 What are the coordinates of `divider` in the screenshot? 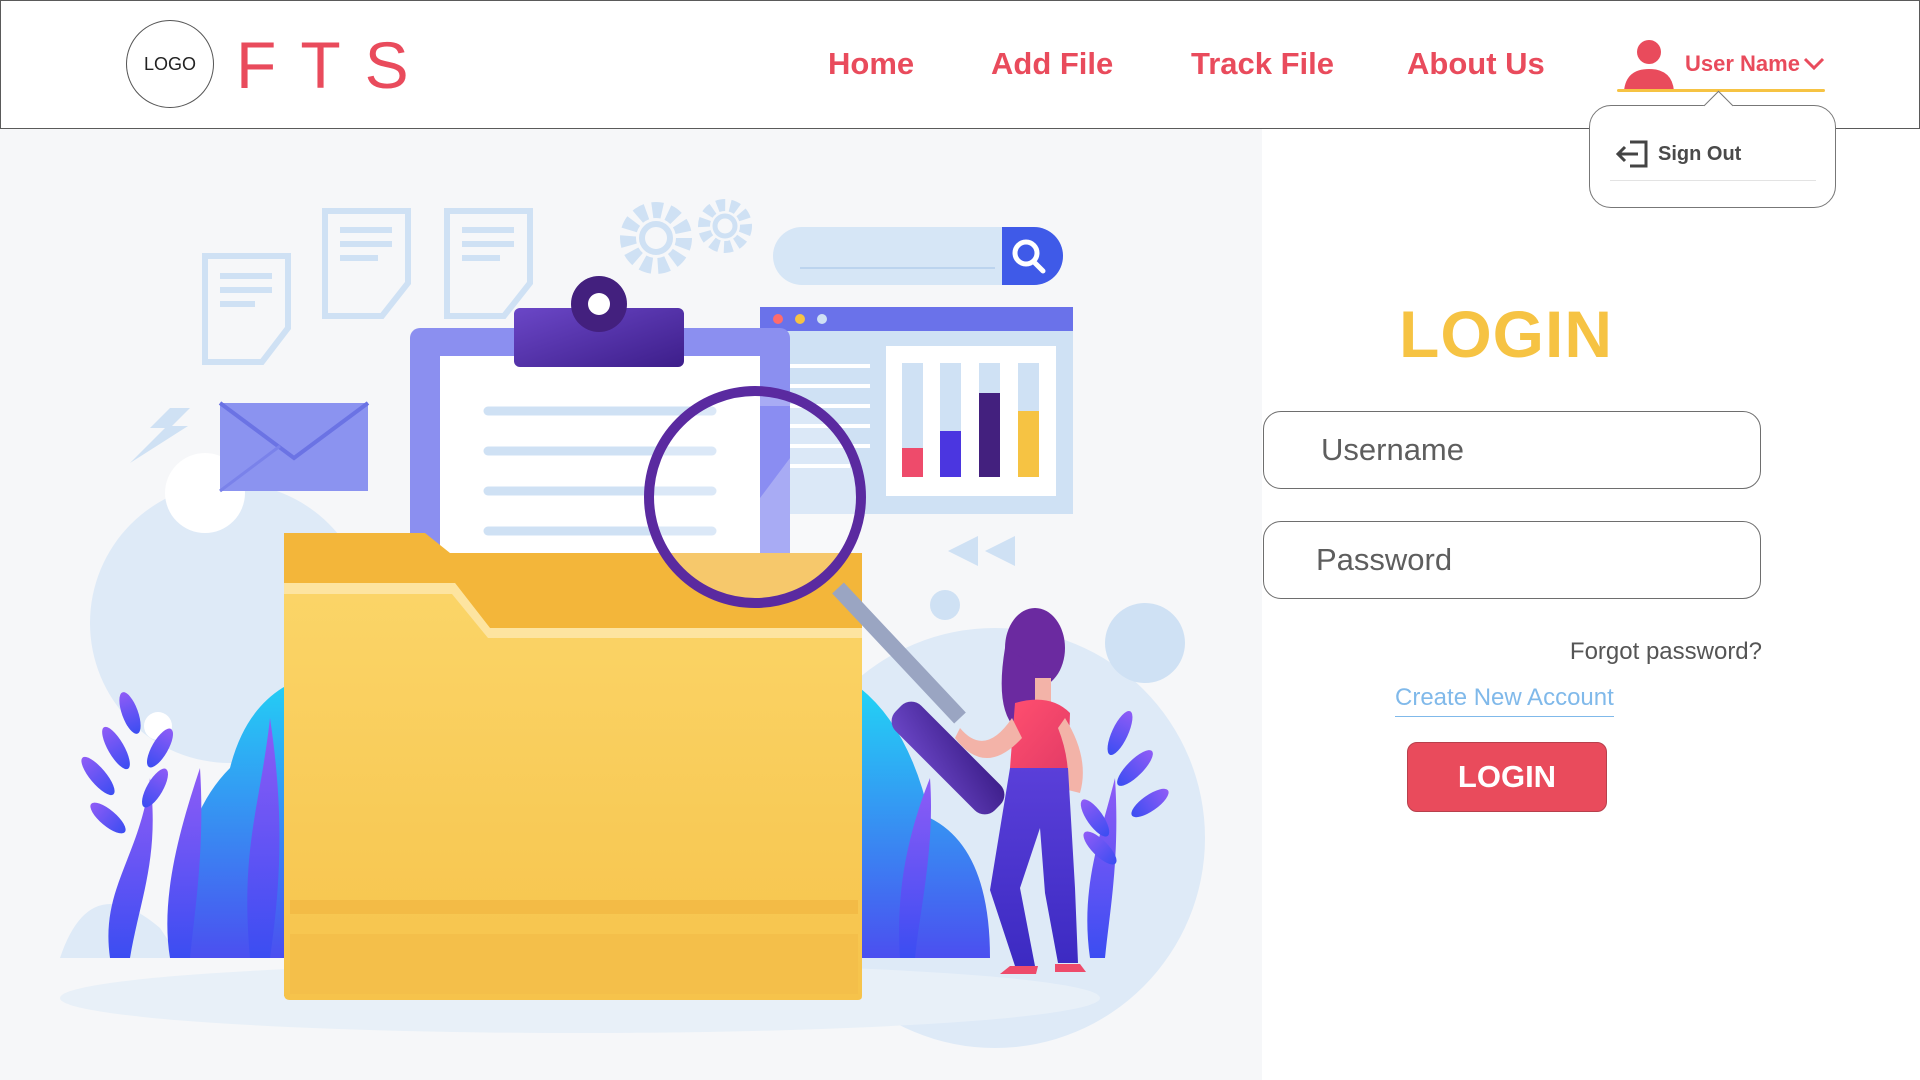 It's located at (1713, 180).